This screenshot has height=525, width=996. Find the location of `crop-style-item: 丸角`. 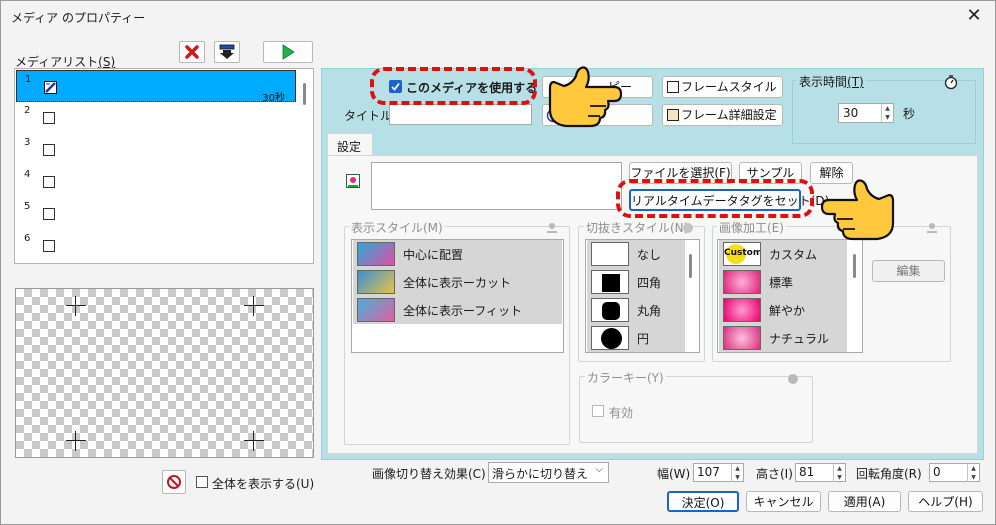

crop-style-item: 丸角 is located at coordinates (636, 310).